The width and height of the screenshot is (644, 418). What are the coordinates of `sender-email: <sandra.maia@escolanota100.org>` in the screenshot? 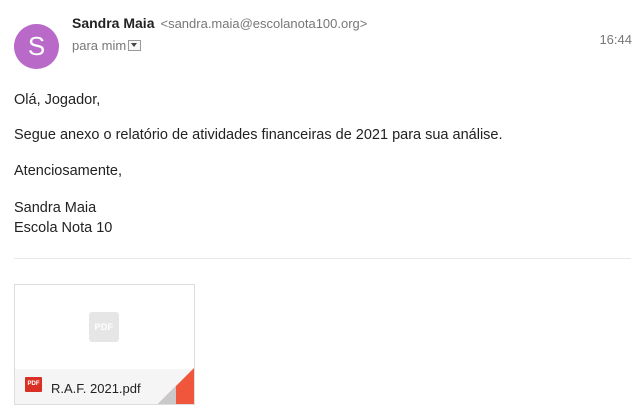 It's located at (263, 23).